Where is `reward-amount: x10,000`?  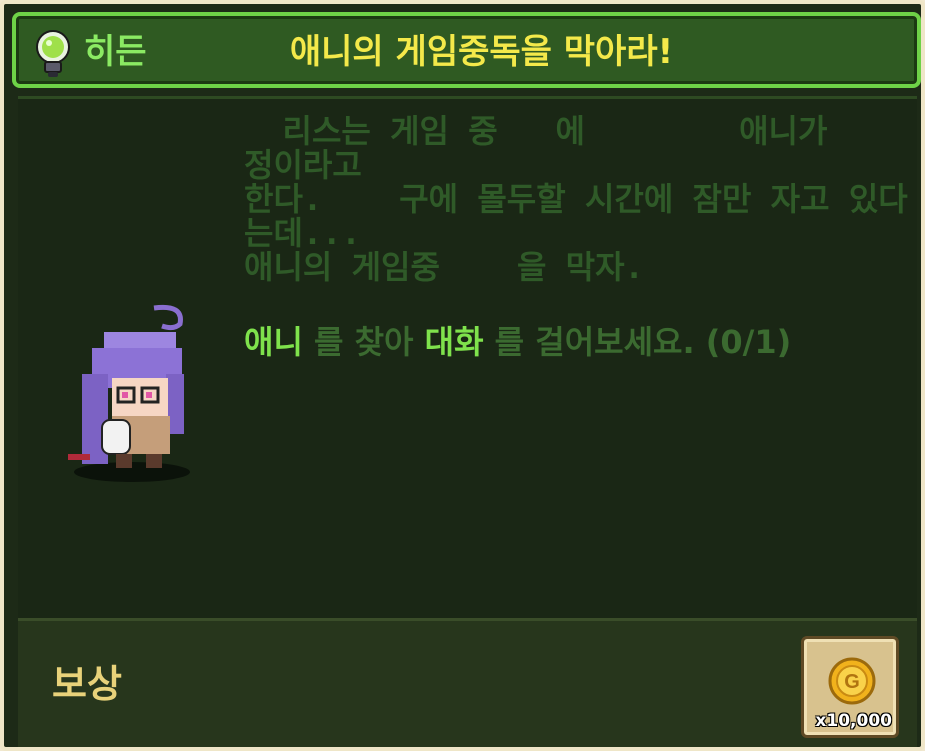 reward-amount: x10,000 is located at coordinates (853, 721).